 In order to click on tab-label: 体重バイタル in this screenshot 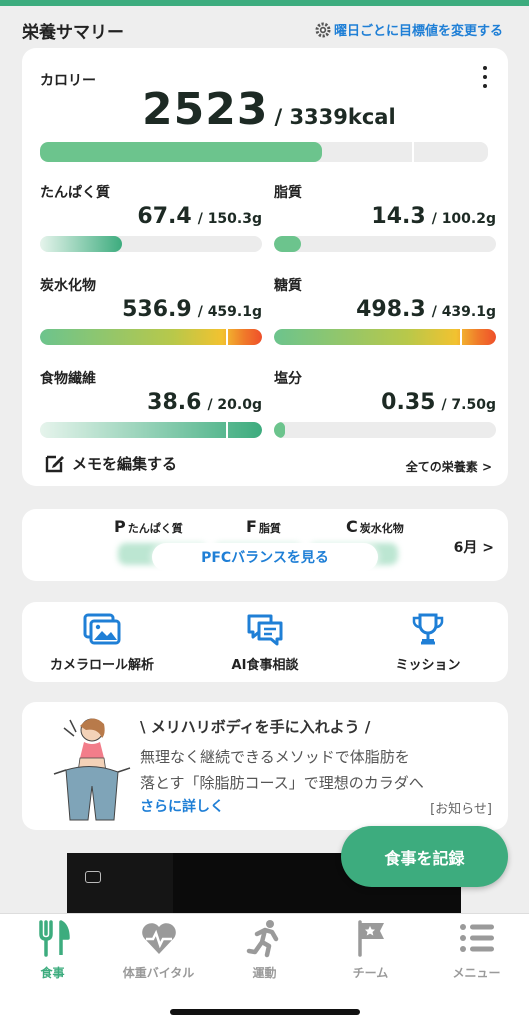, I will do `click(158, 973)`.